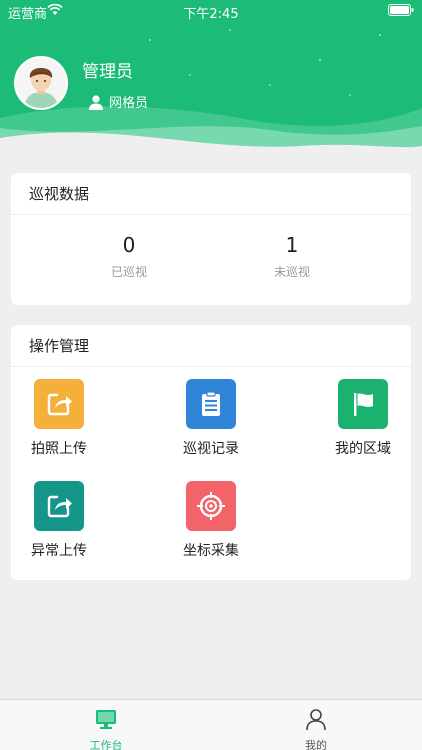 This screenshot has width=422, height=750. I want to click on tab-mine: 我的, so click(316, 728).